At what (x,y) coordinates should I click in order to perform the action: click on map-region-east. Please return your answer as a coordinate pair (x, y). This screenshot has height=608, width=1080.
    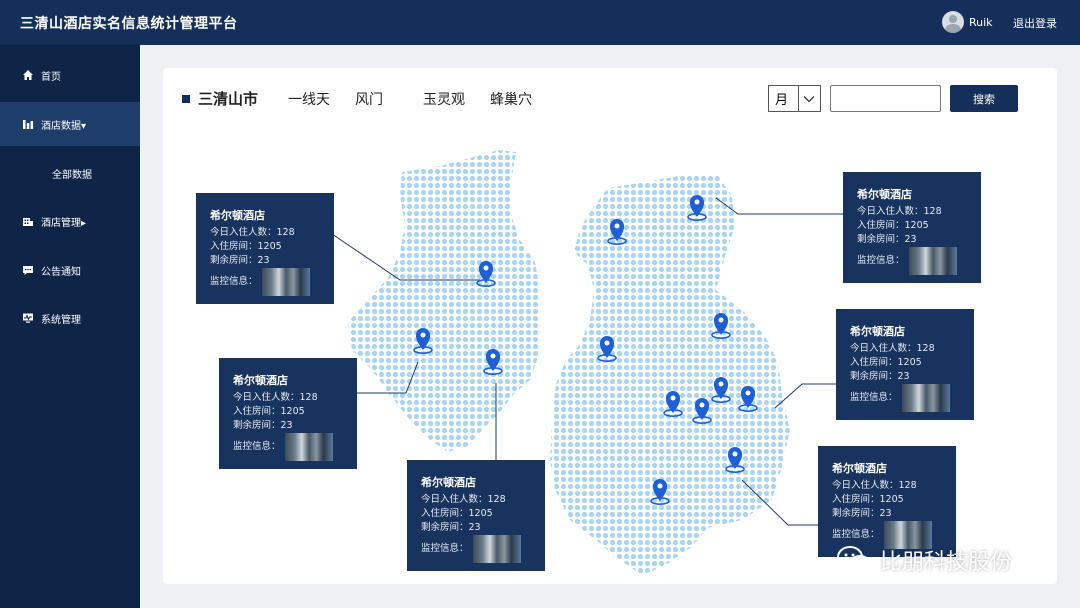
    Looking at the image, I should click on (670, 374).